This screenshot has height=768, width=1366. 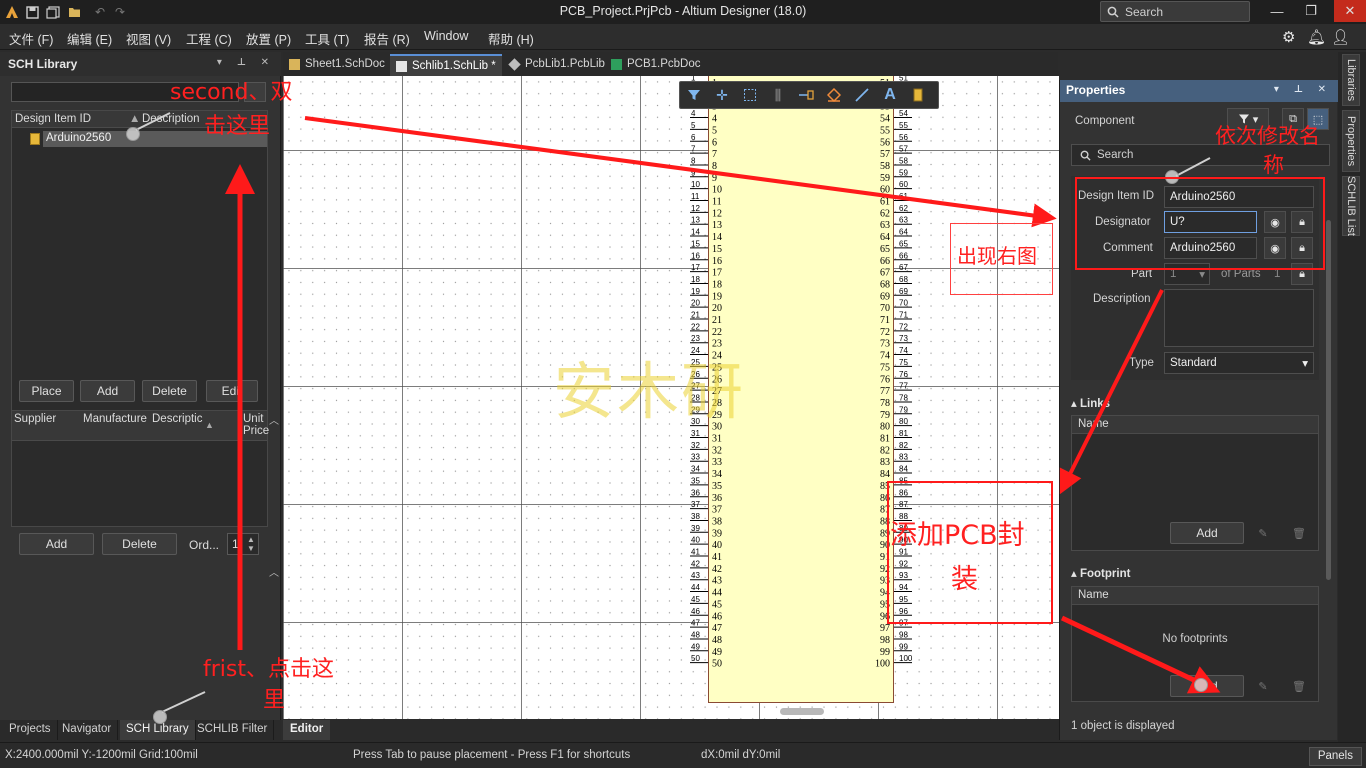 What do you see at coordinates (717, 533) in the screenshot?
I see `pin-name: 39` at bounding box center [717, 533].